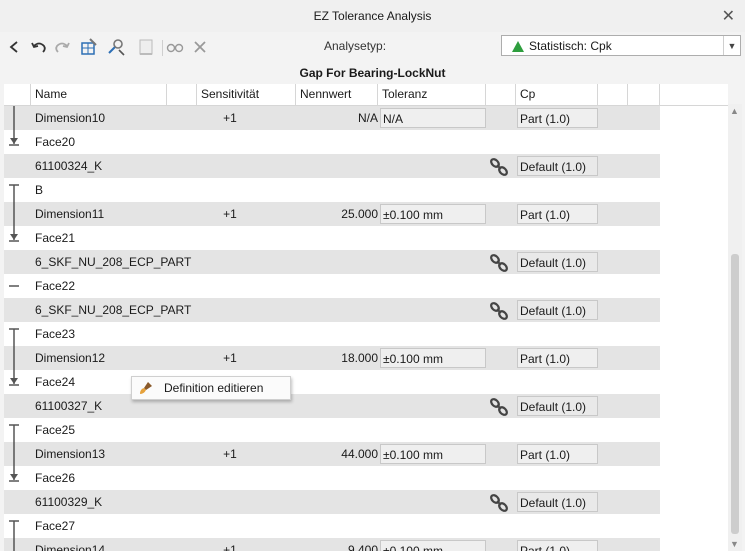 Image resolution: width=745 pixels, height=551 pixels. Describe the element at coordinates (89, 47) in the screenshot. I see `analysis-settings-icon` at that location.